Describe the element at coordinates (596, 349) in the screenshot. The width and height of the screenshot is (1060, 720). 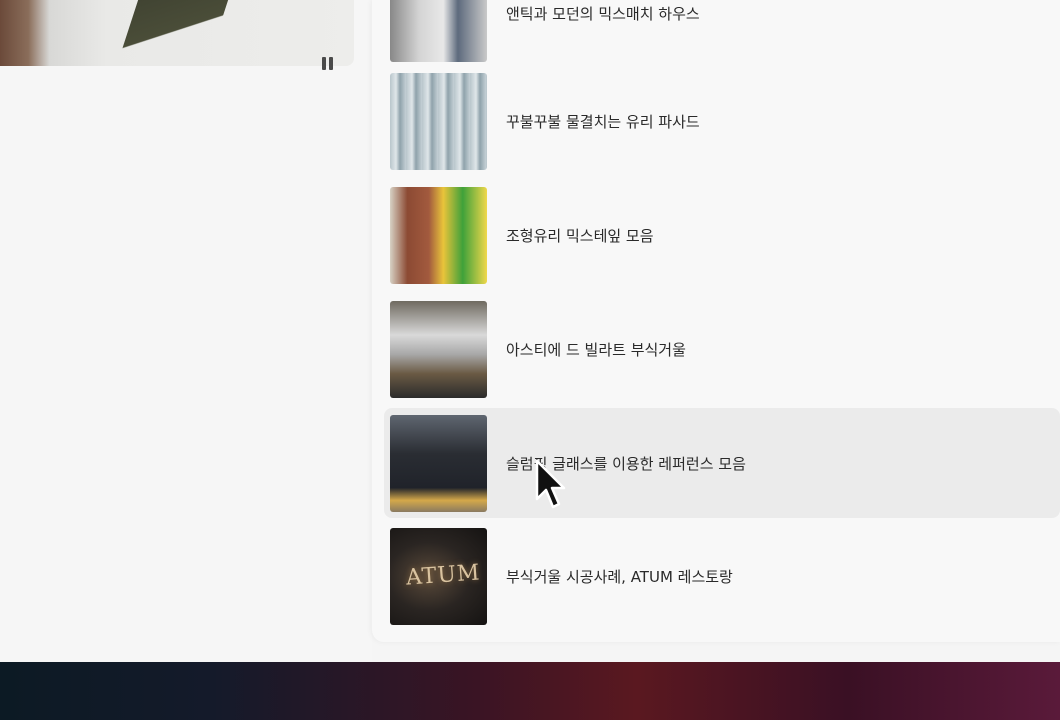
I see `list-item-label: 아스티에 드 빌라트 부식거울` at that location.